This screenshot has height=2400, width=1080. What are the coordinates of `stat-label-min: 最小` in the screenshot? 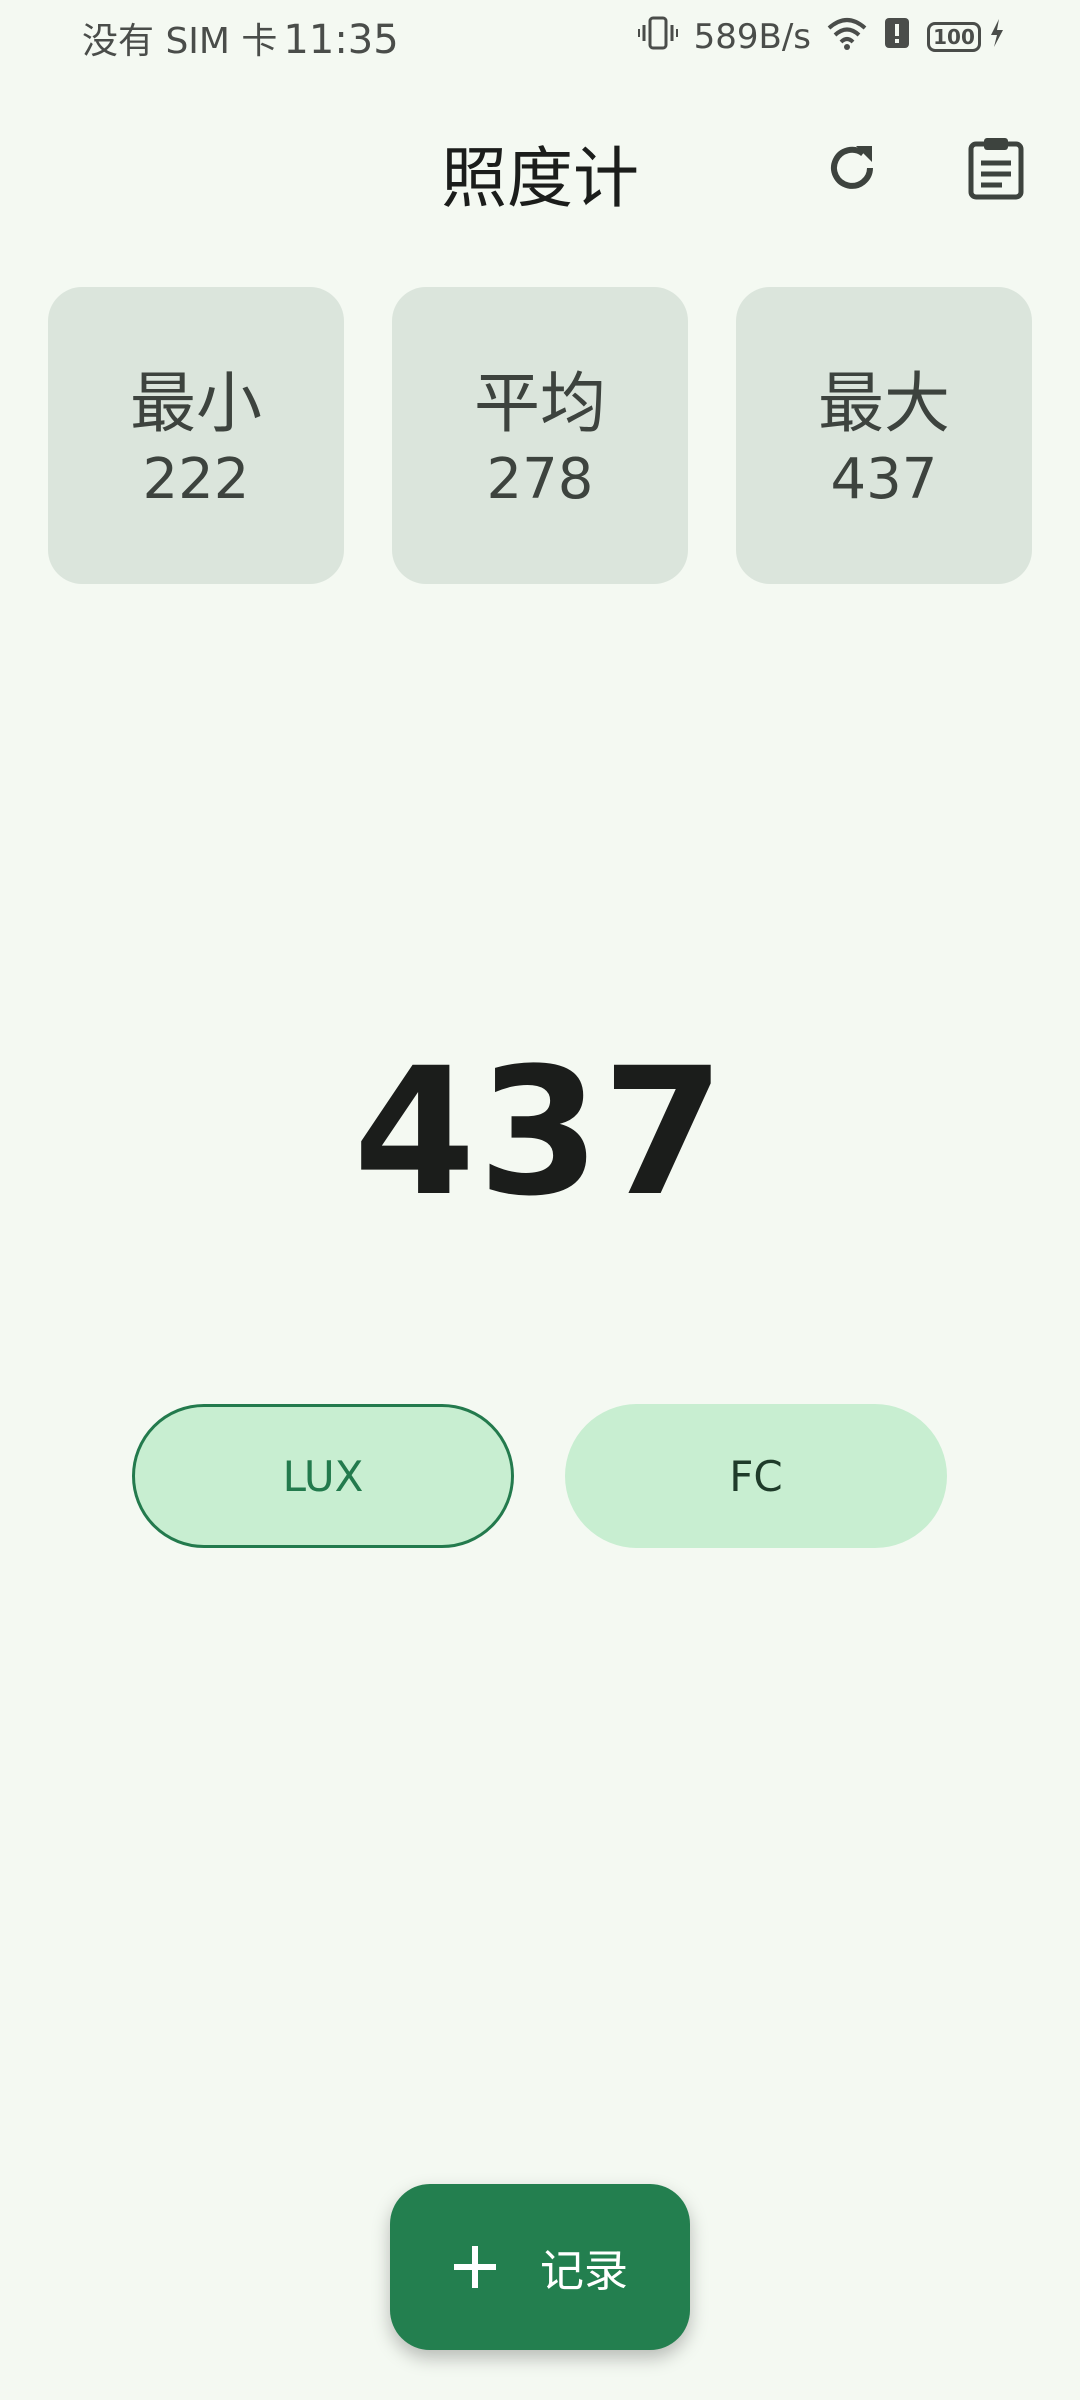 It's located at (196, 403).